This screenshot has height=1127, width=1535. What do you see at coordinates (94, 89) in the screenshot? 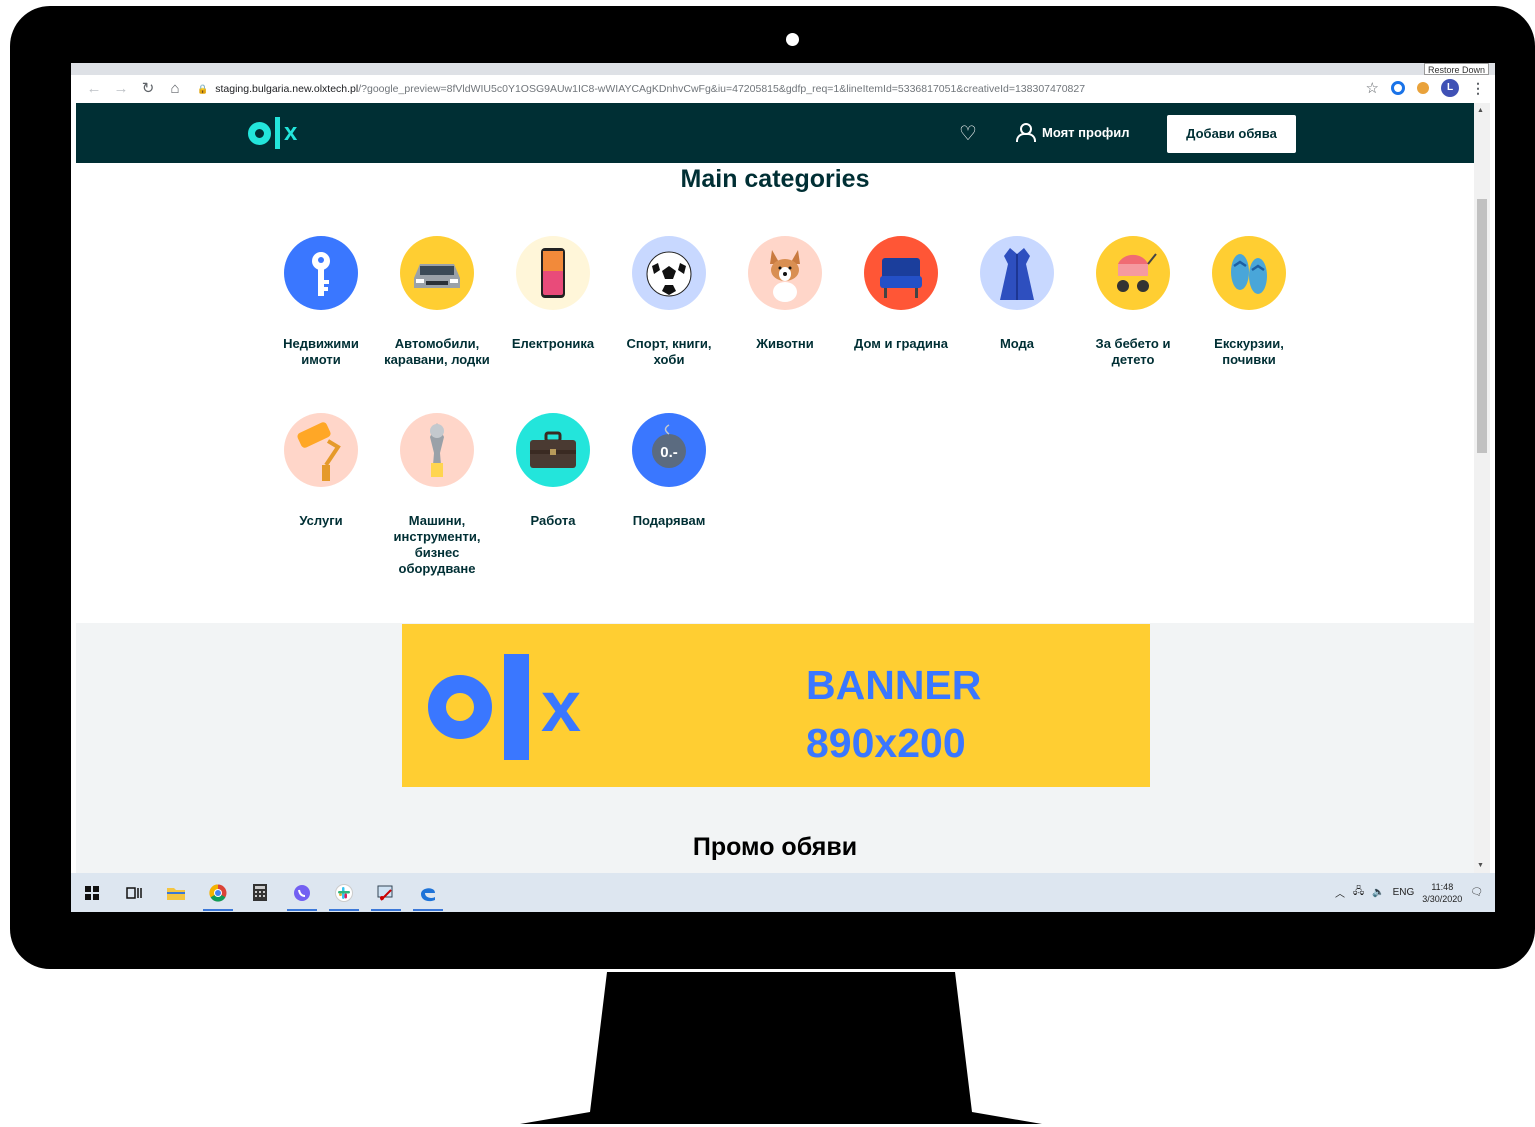
I see `back-icon: ←` at bounding box center [94, 89].